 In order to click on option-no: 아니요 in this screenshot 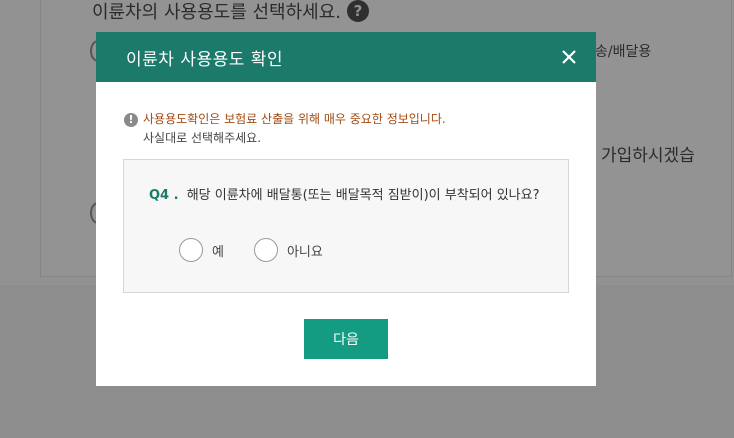, I will do `click(288, 250)`.